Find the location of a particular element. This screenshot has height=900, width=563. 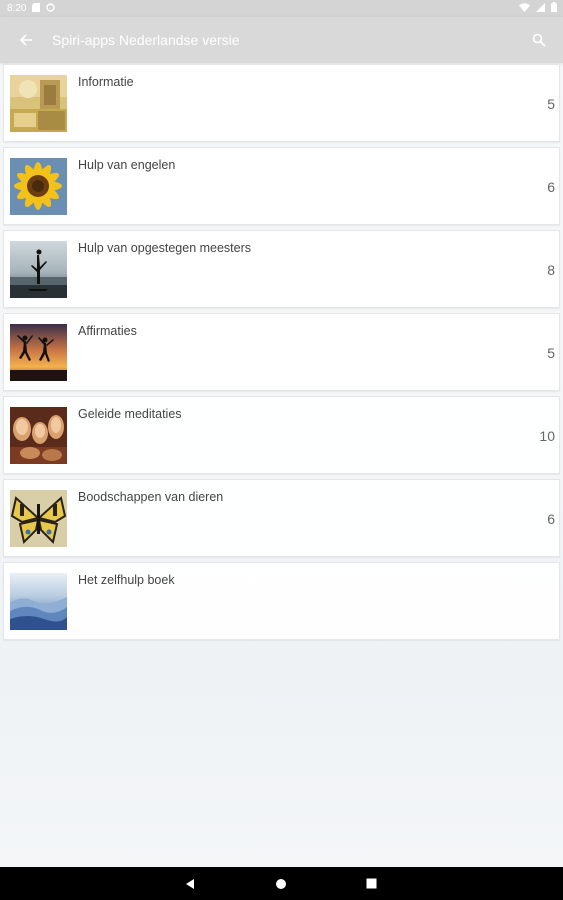

signal-icon is located at coordinates (540, 8).